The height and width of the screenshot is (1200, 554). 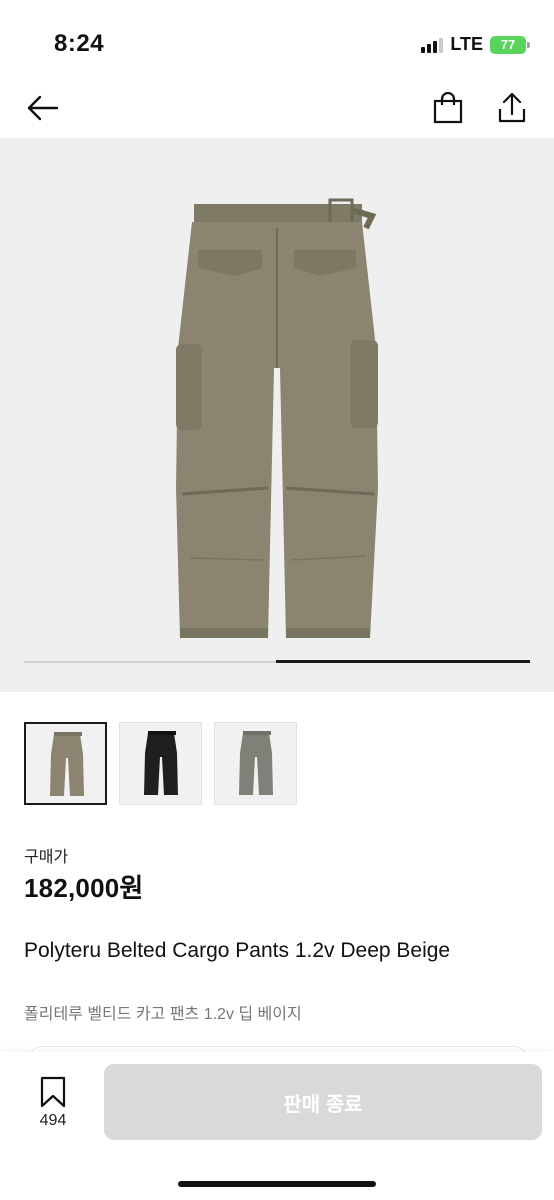 I want to click on shopping-bag-button, so click(x=448, y=108).